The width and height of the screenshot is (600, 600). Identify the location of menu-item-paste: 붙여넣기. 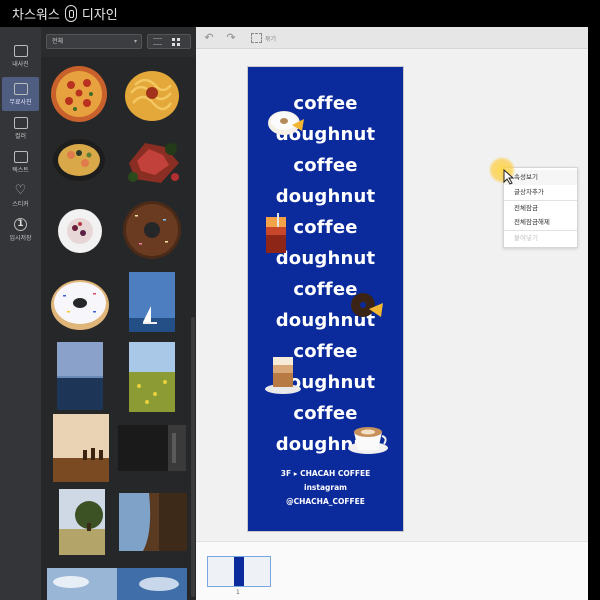
(540, 237).